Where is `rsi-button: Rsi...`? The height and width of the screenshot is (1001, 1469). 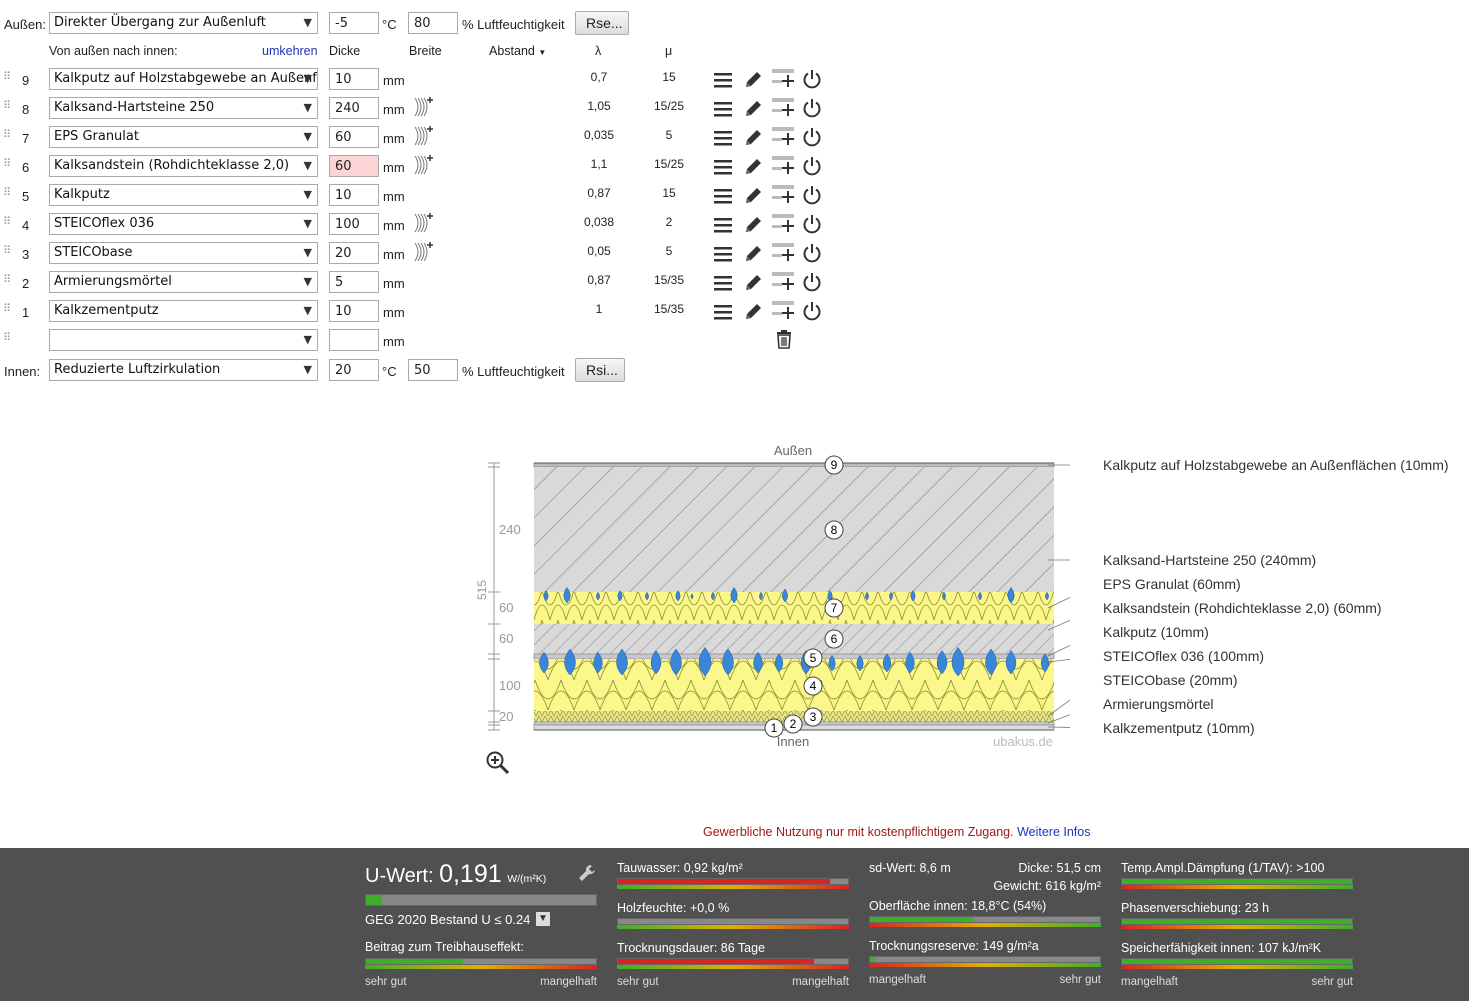
rsi-button: Rsi... is located at coordinates (600, 370).